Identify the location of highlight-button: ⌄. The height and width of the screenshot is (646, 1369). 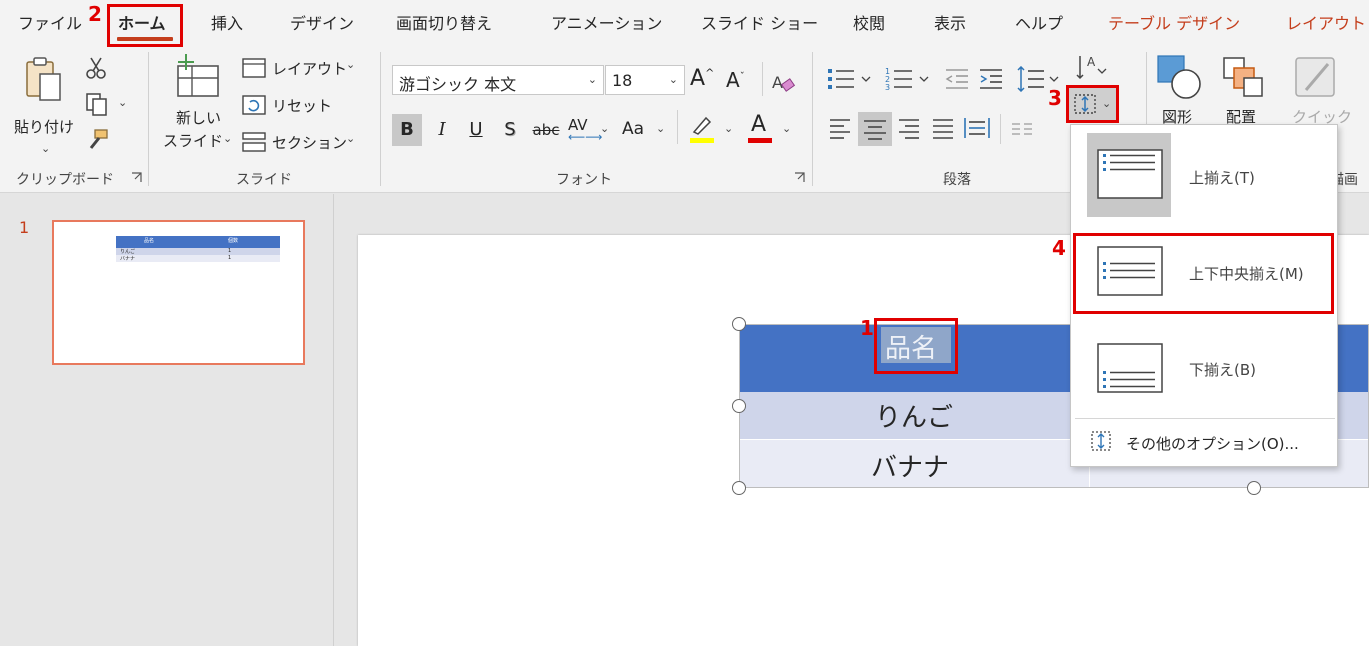
(711, 129).